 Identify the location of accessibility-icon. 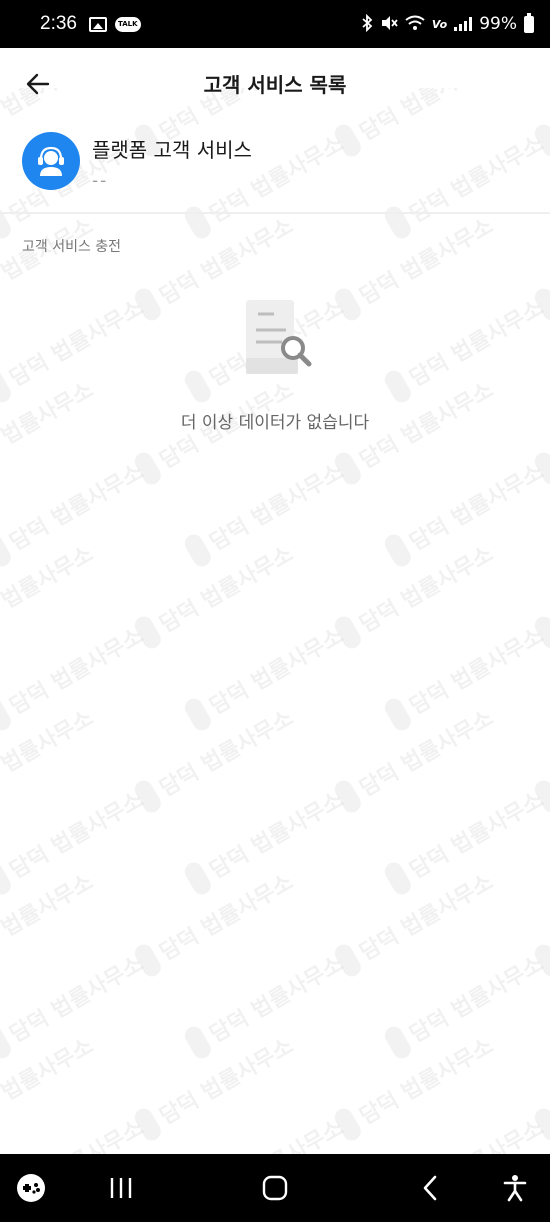
(515, 1188).